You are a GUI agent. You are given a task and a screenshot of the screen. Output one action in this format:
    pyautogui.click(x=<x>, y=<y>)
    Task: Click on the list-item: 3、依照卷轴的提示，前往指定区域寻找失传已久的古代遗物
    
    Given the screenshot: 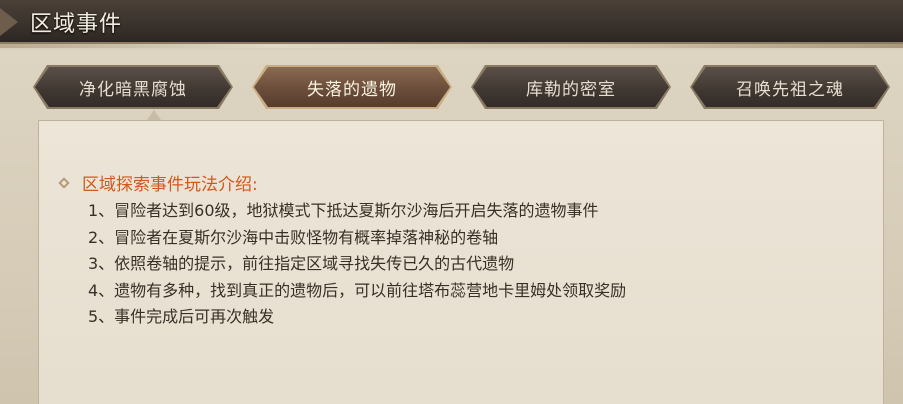 What is the action you would take?
    pyautogui.click(x=301, y=263)
    